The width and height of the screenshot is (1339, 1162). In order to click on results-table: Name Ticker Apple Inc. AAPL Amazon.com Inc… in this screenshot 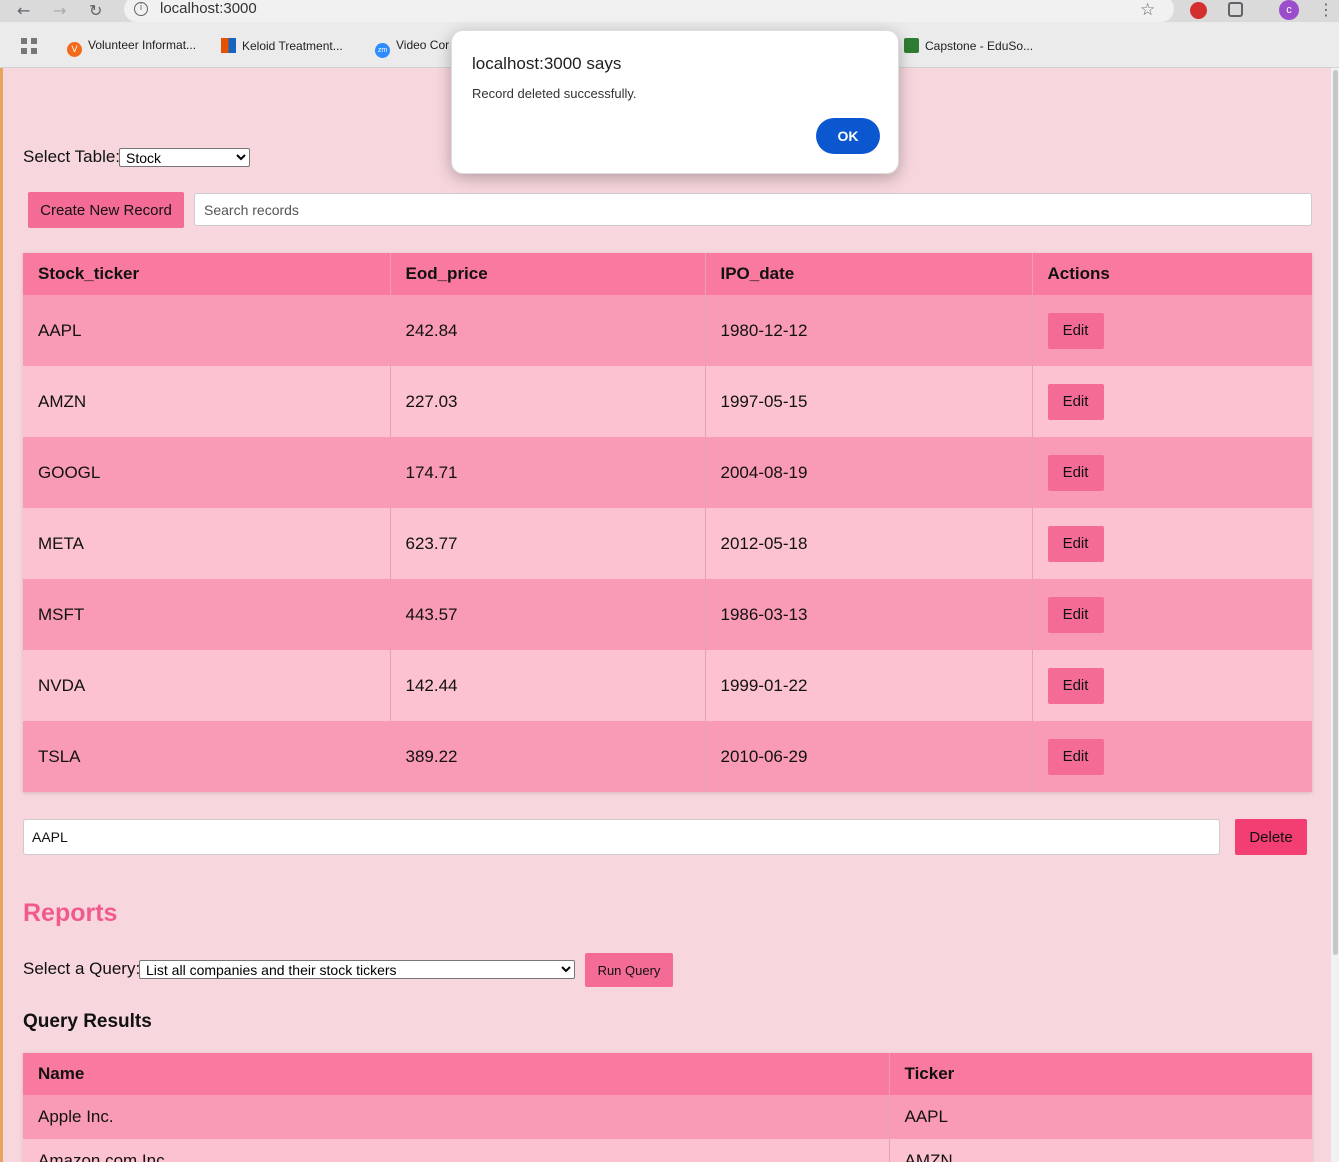, I will do `click(667, 1107)`.